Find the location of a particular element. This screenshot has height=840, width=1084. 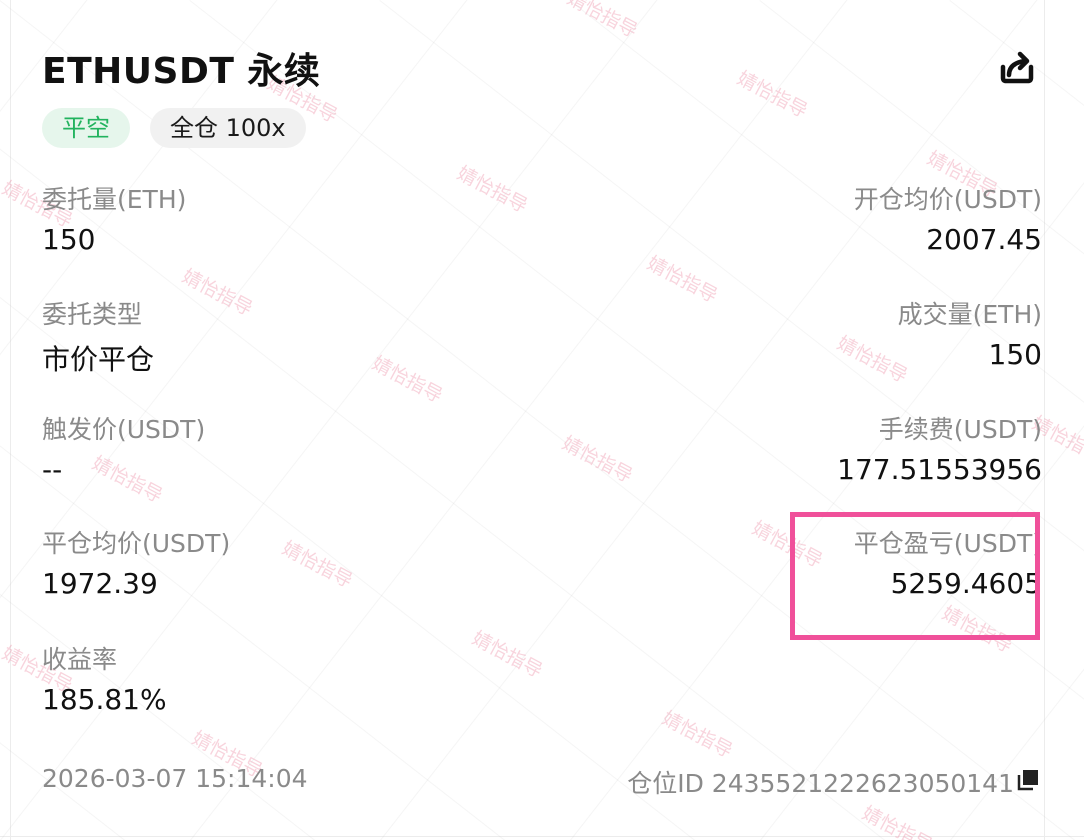

copy-button is located at coordinates (1028, 780).